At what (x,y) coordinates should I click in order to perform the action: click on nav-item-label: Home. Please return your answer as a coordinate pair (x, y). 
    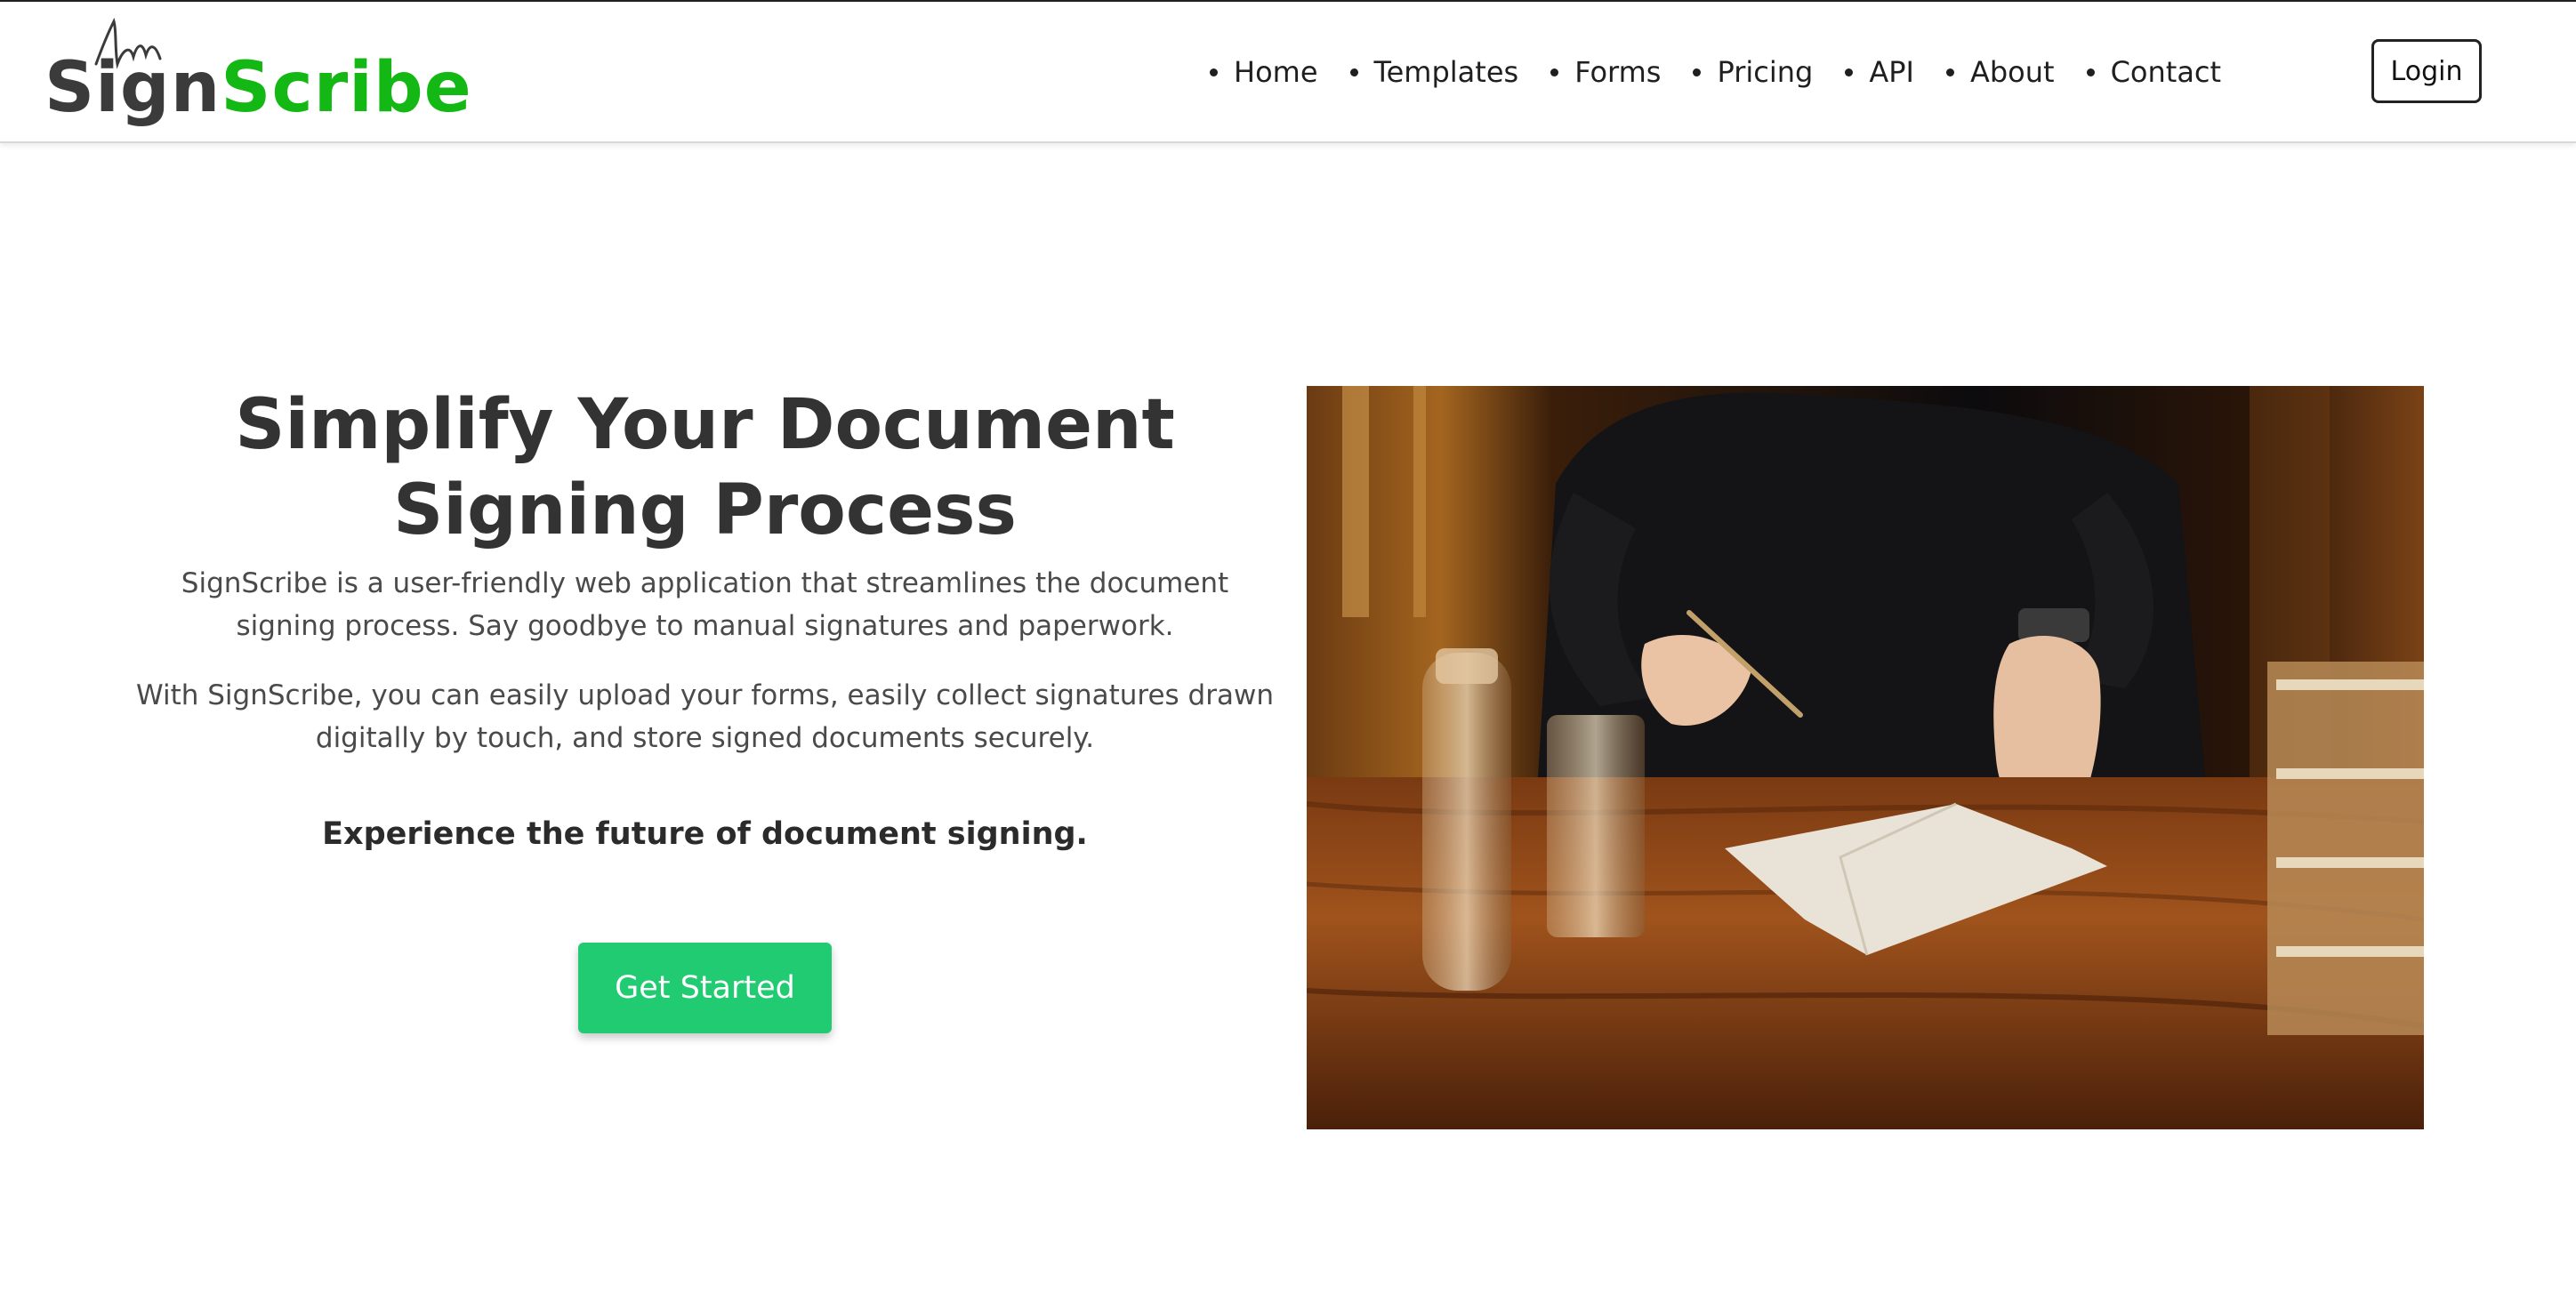
    Looking at the image, I should click on (1276, 72).